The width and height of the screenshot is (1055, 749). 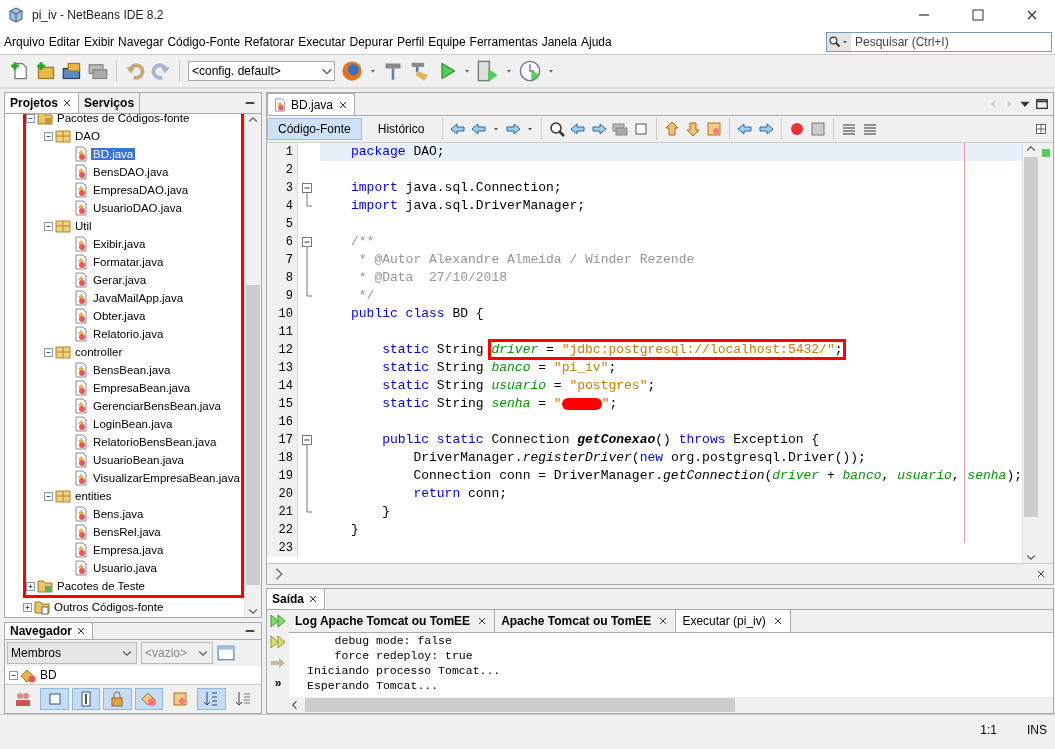 I want to click on panel-tab: Projetos, so click(x=42, y=103).